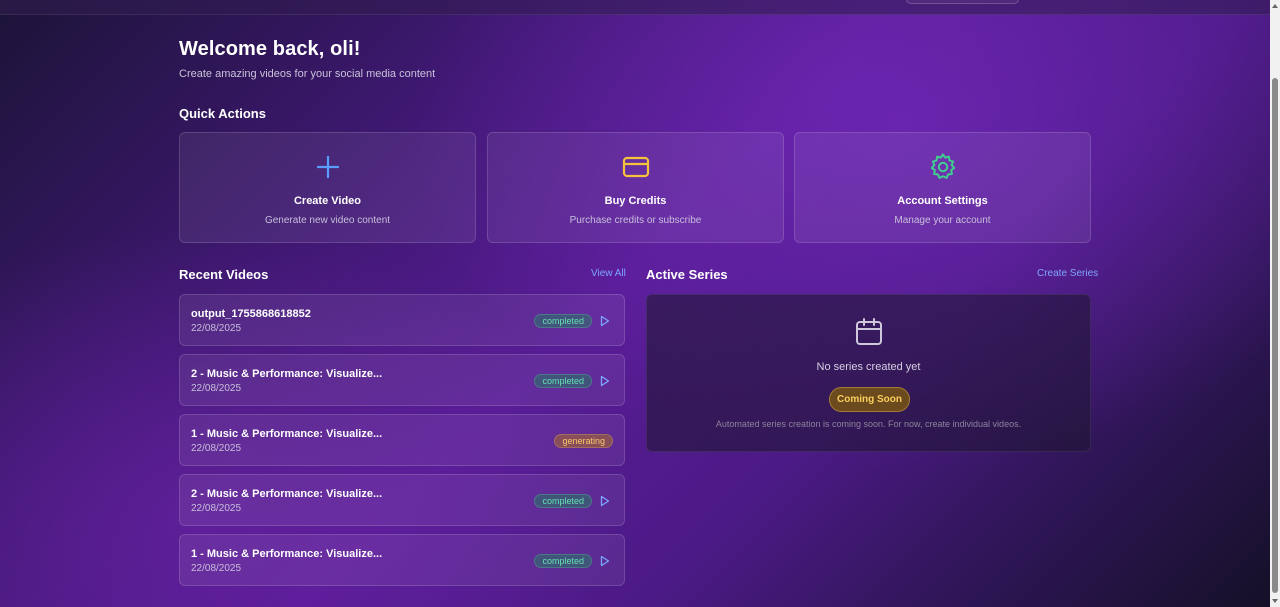 The height and width of the screenshot is (607, 1280). What do you see at coordinates (962, 2) in the screenshot?
I see `navbar-user-button` at bounding box center [962, 2].